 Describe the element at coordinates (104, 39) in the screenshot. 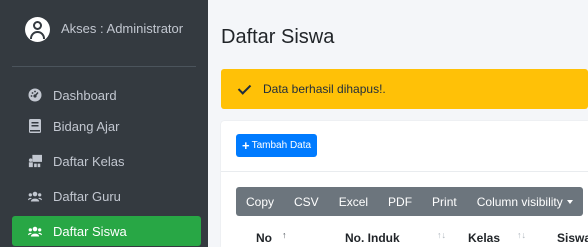

I see `user-panel: Akses : Administrator` at that location.